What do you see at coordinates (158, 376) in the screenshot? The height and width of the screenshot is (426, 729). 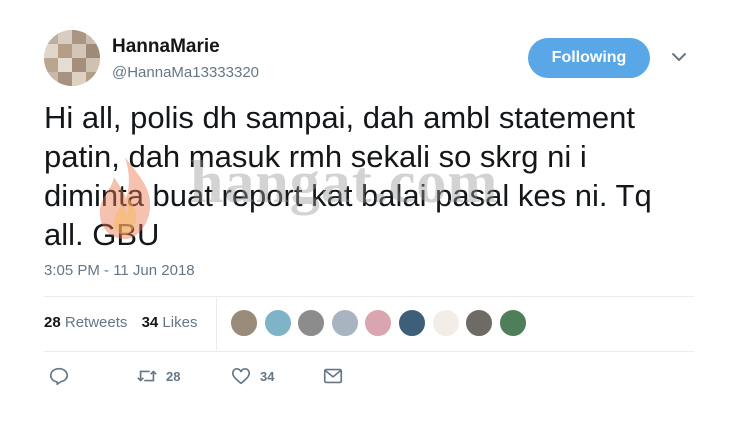 I see `retweet-button: 28` at bounding box center [158, 376].